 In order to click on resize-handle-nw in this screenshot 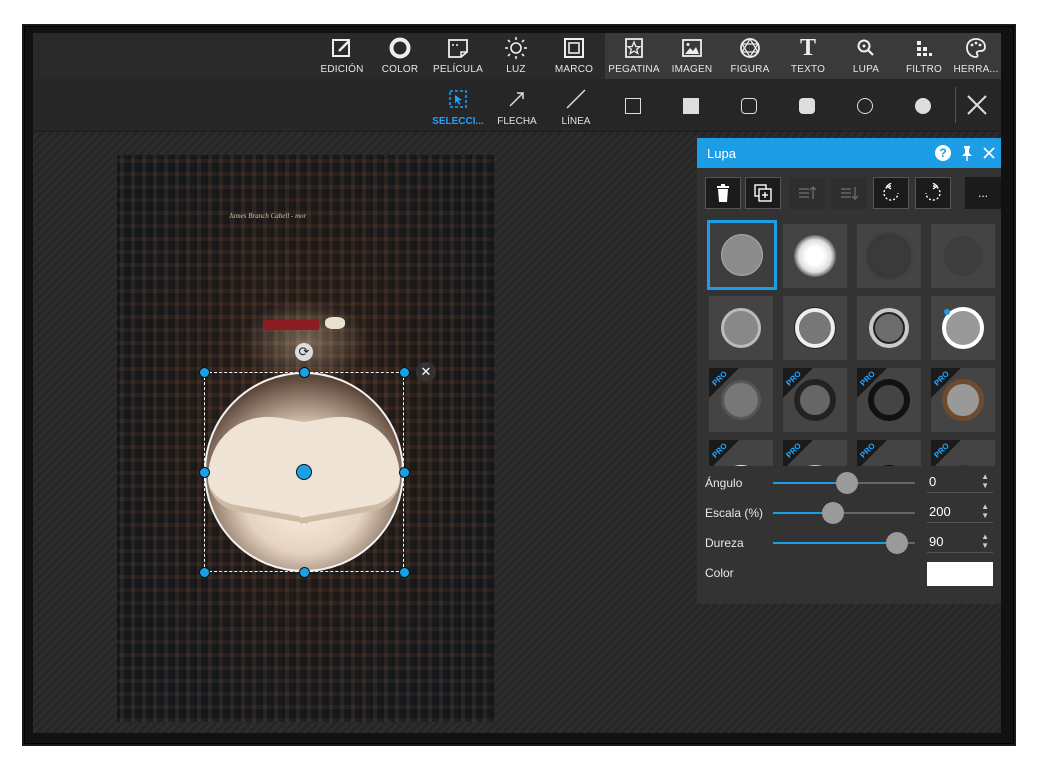, I will do `click(204, 372)`.